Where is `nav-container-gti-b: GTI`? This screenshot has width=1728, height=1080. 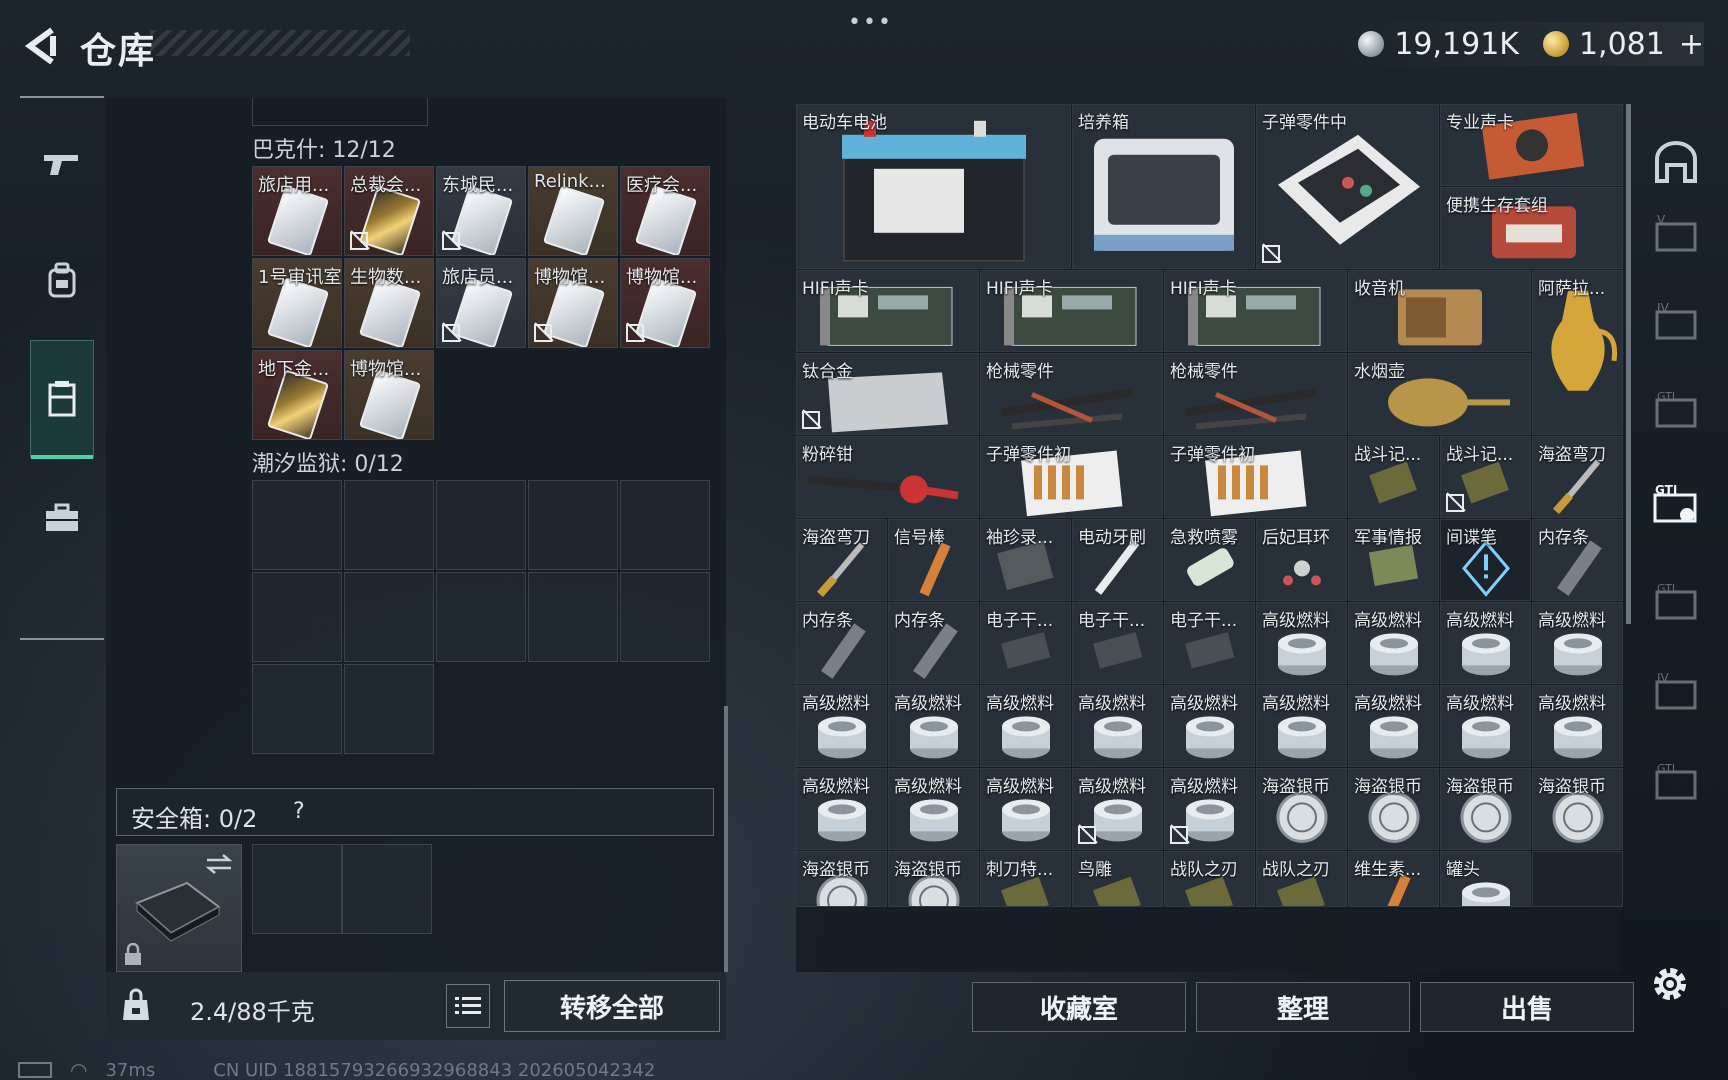 nav-container-gti-b: GTI is located at coordinates (1676, 602).